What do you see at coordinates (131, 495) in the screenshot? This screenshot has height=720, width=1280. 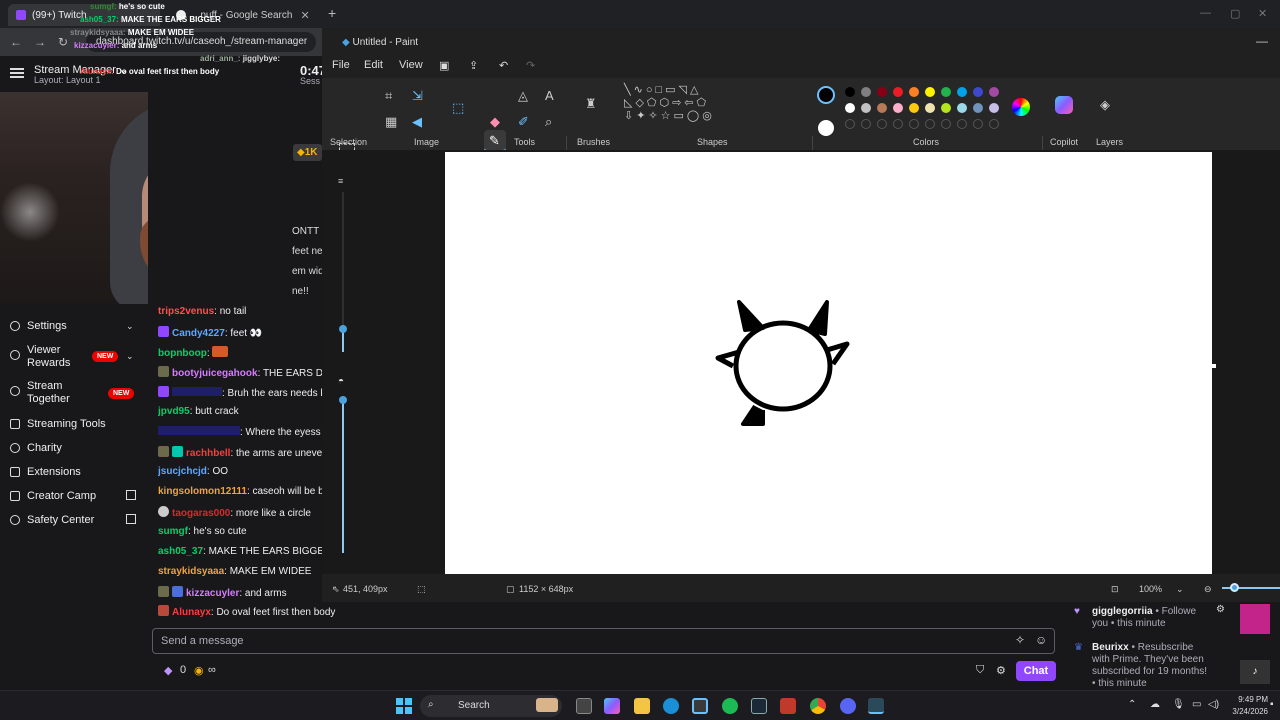 I see `external-link-icon` at bounding box center [131, 495].